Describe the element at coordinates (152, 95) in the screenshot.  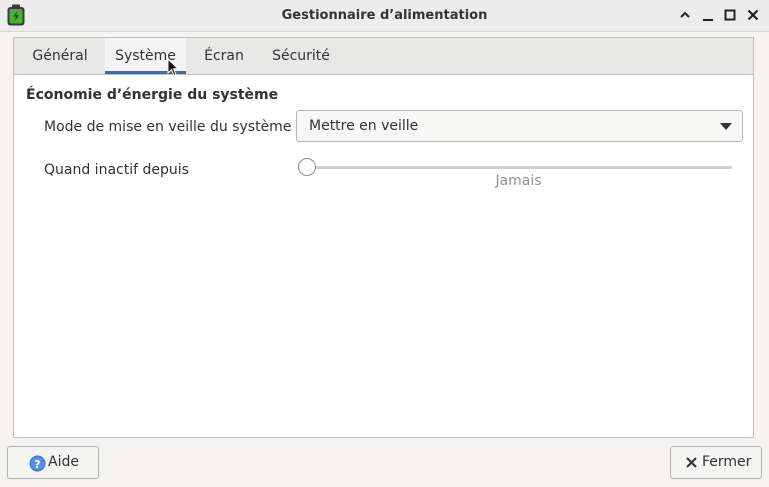
I see `section-title: Économie d’énergie du système` at that location.